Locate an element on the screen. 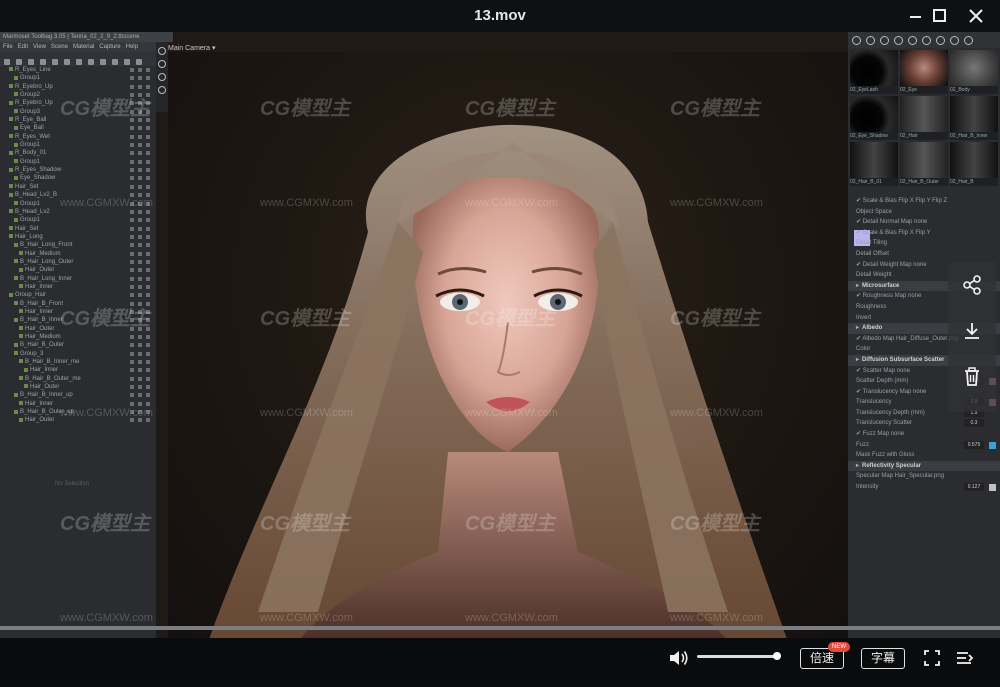  volume-slider-handle is located at coordinates (777, 656).